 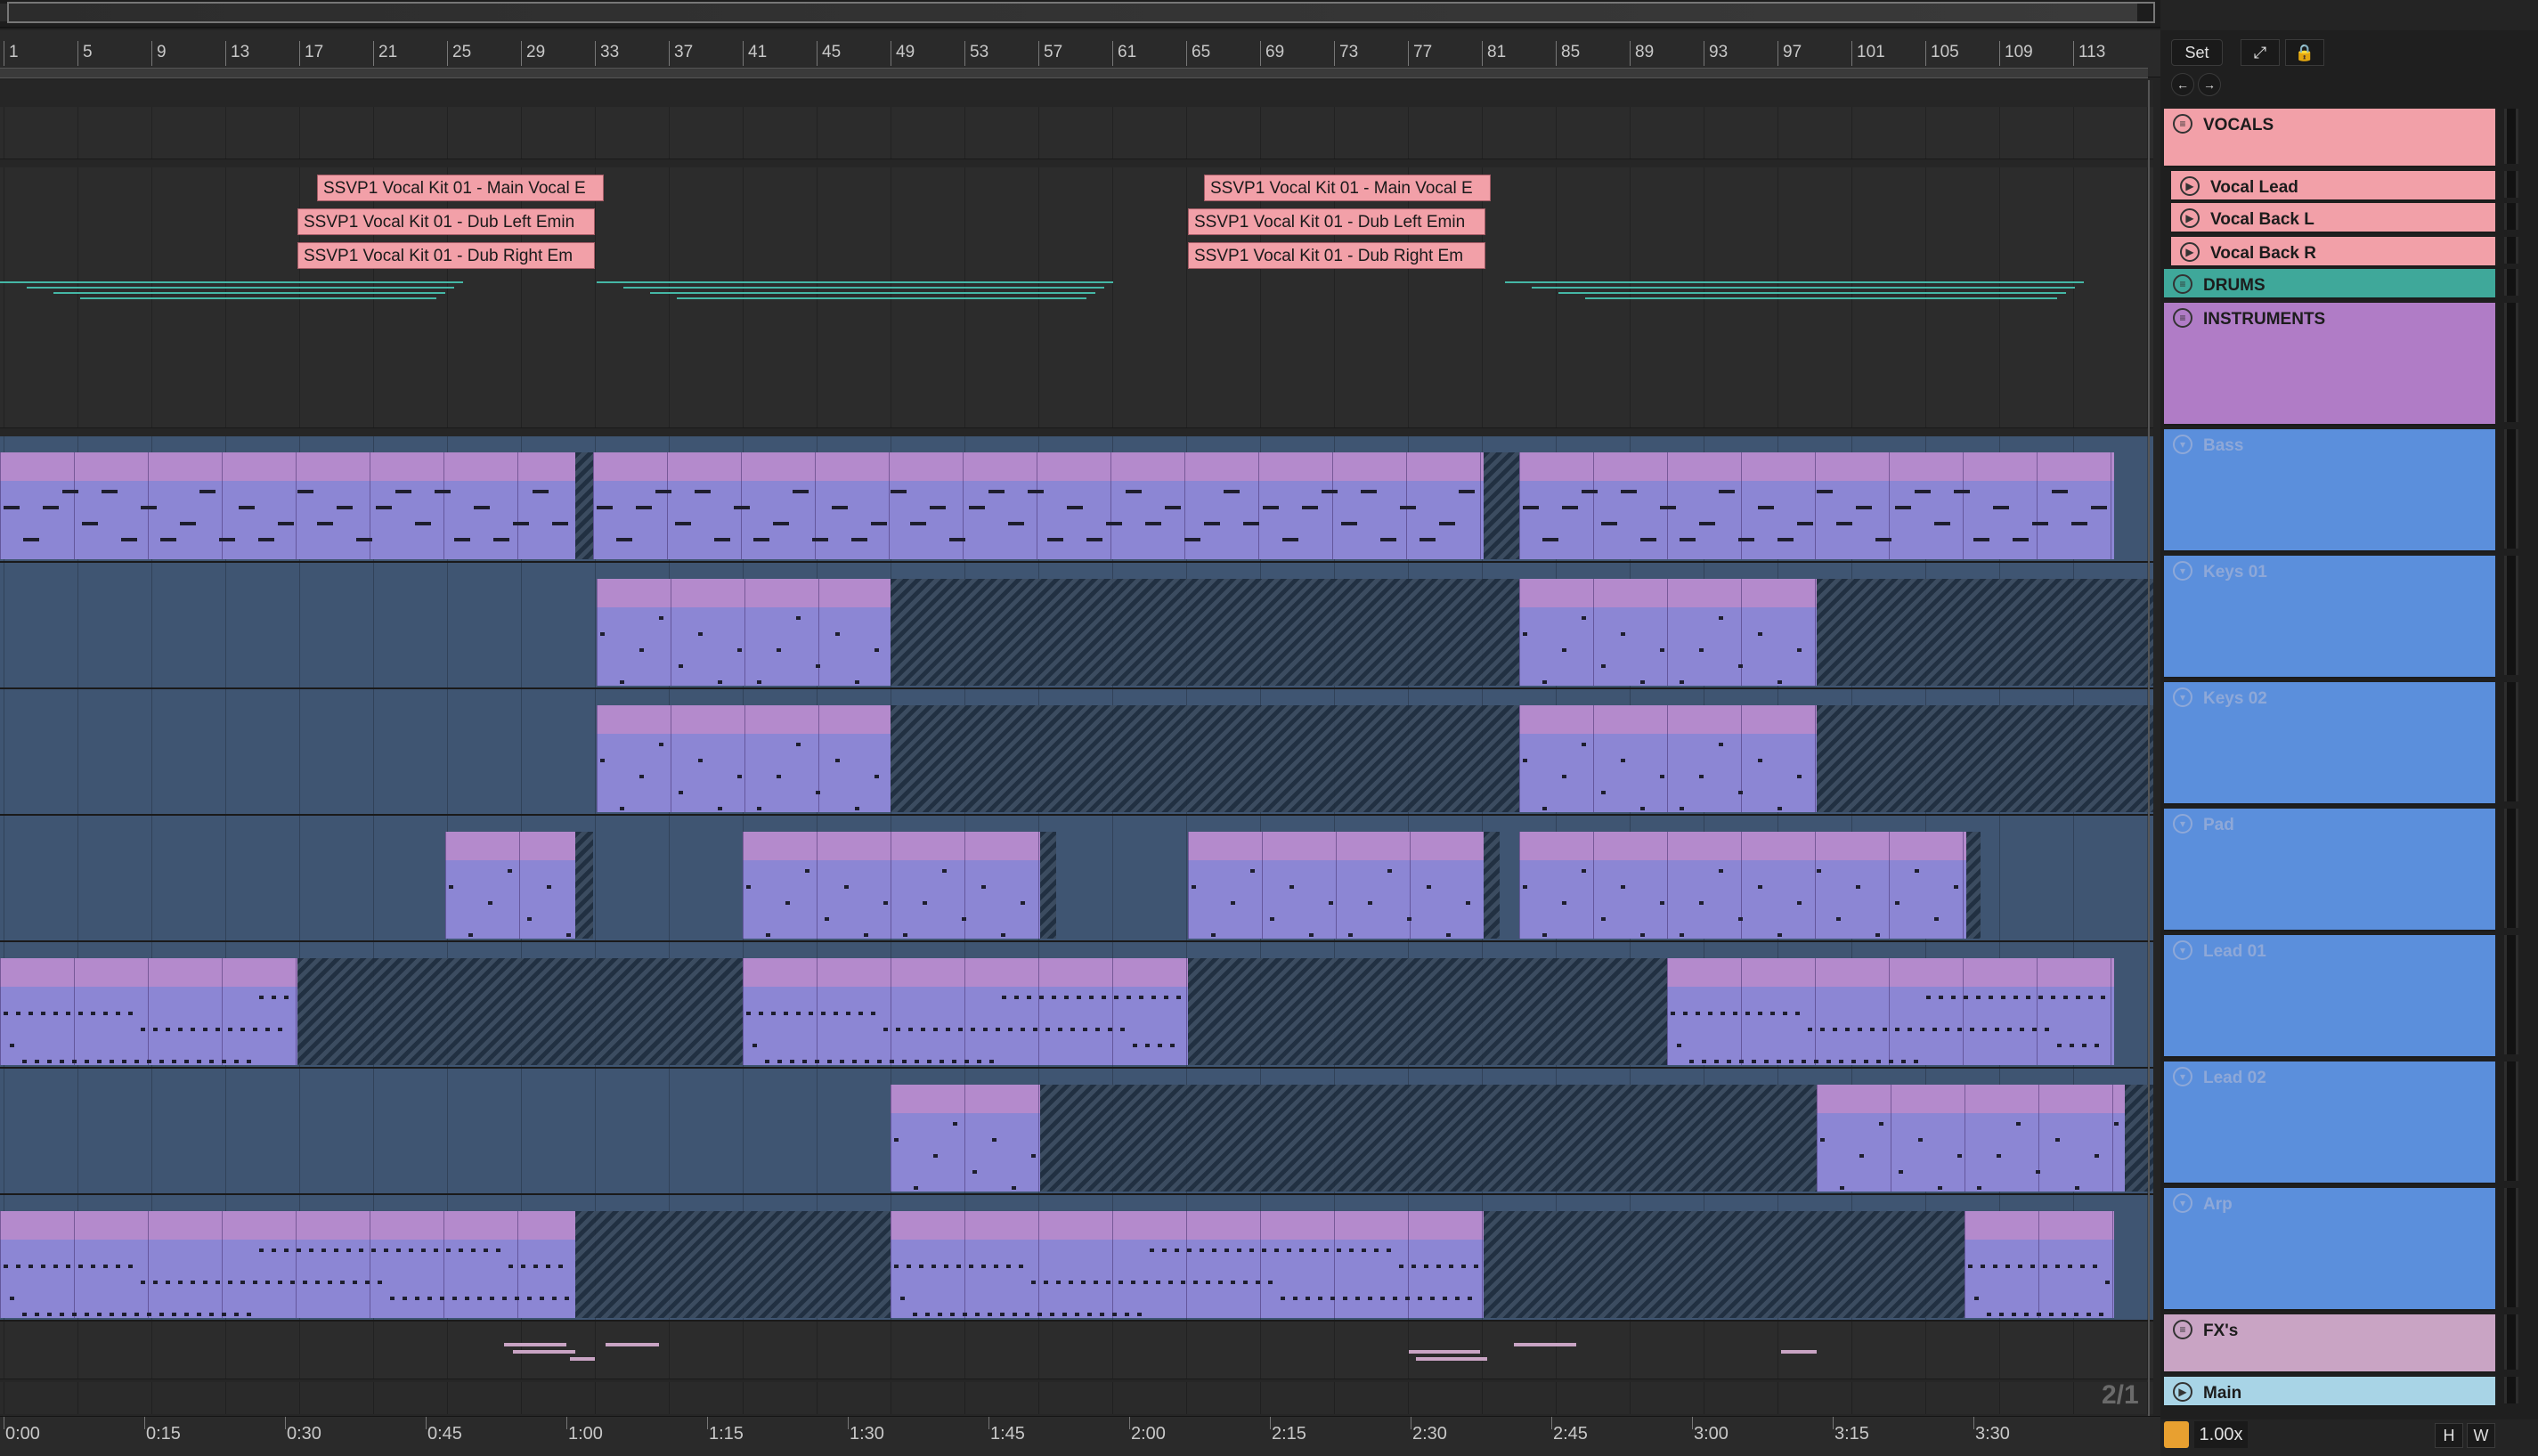 I want to click on fx-group-lane, so click(x=1076, y=1350).